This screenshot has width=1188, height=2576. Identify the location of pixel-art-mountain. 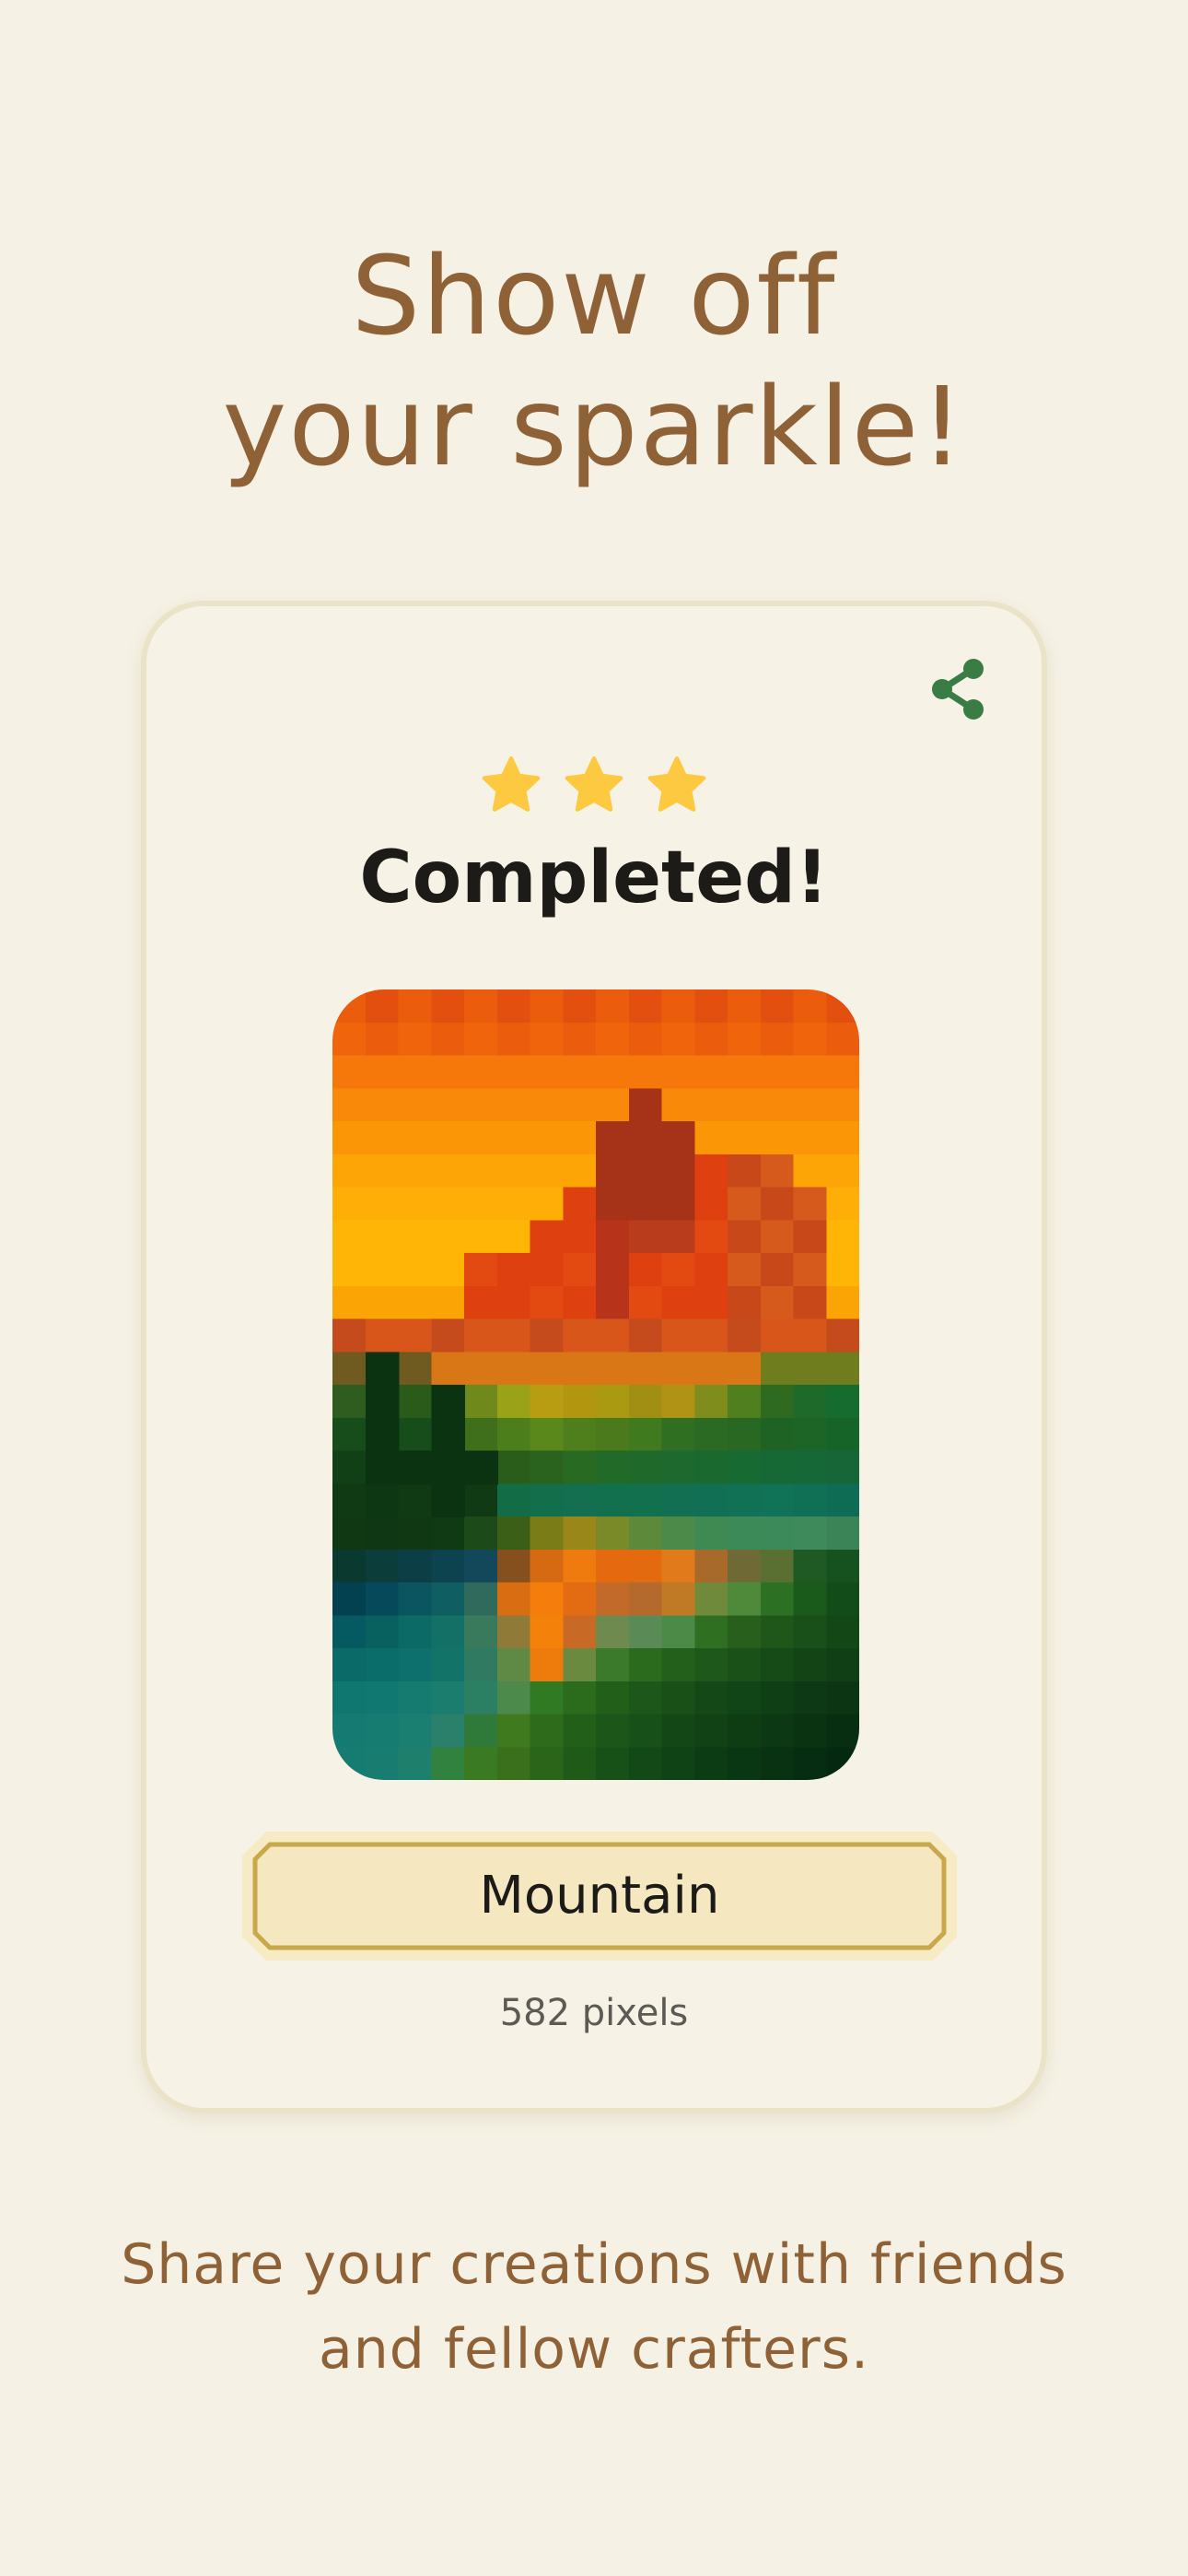
(595, 1384).